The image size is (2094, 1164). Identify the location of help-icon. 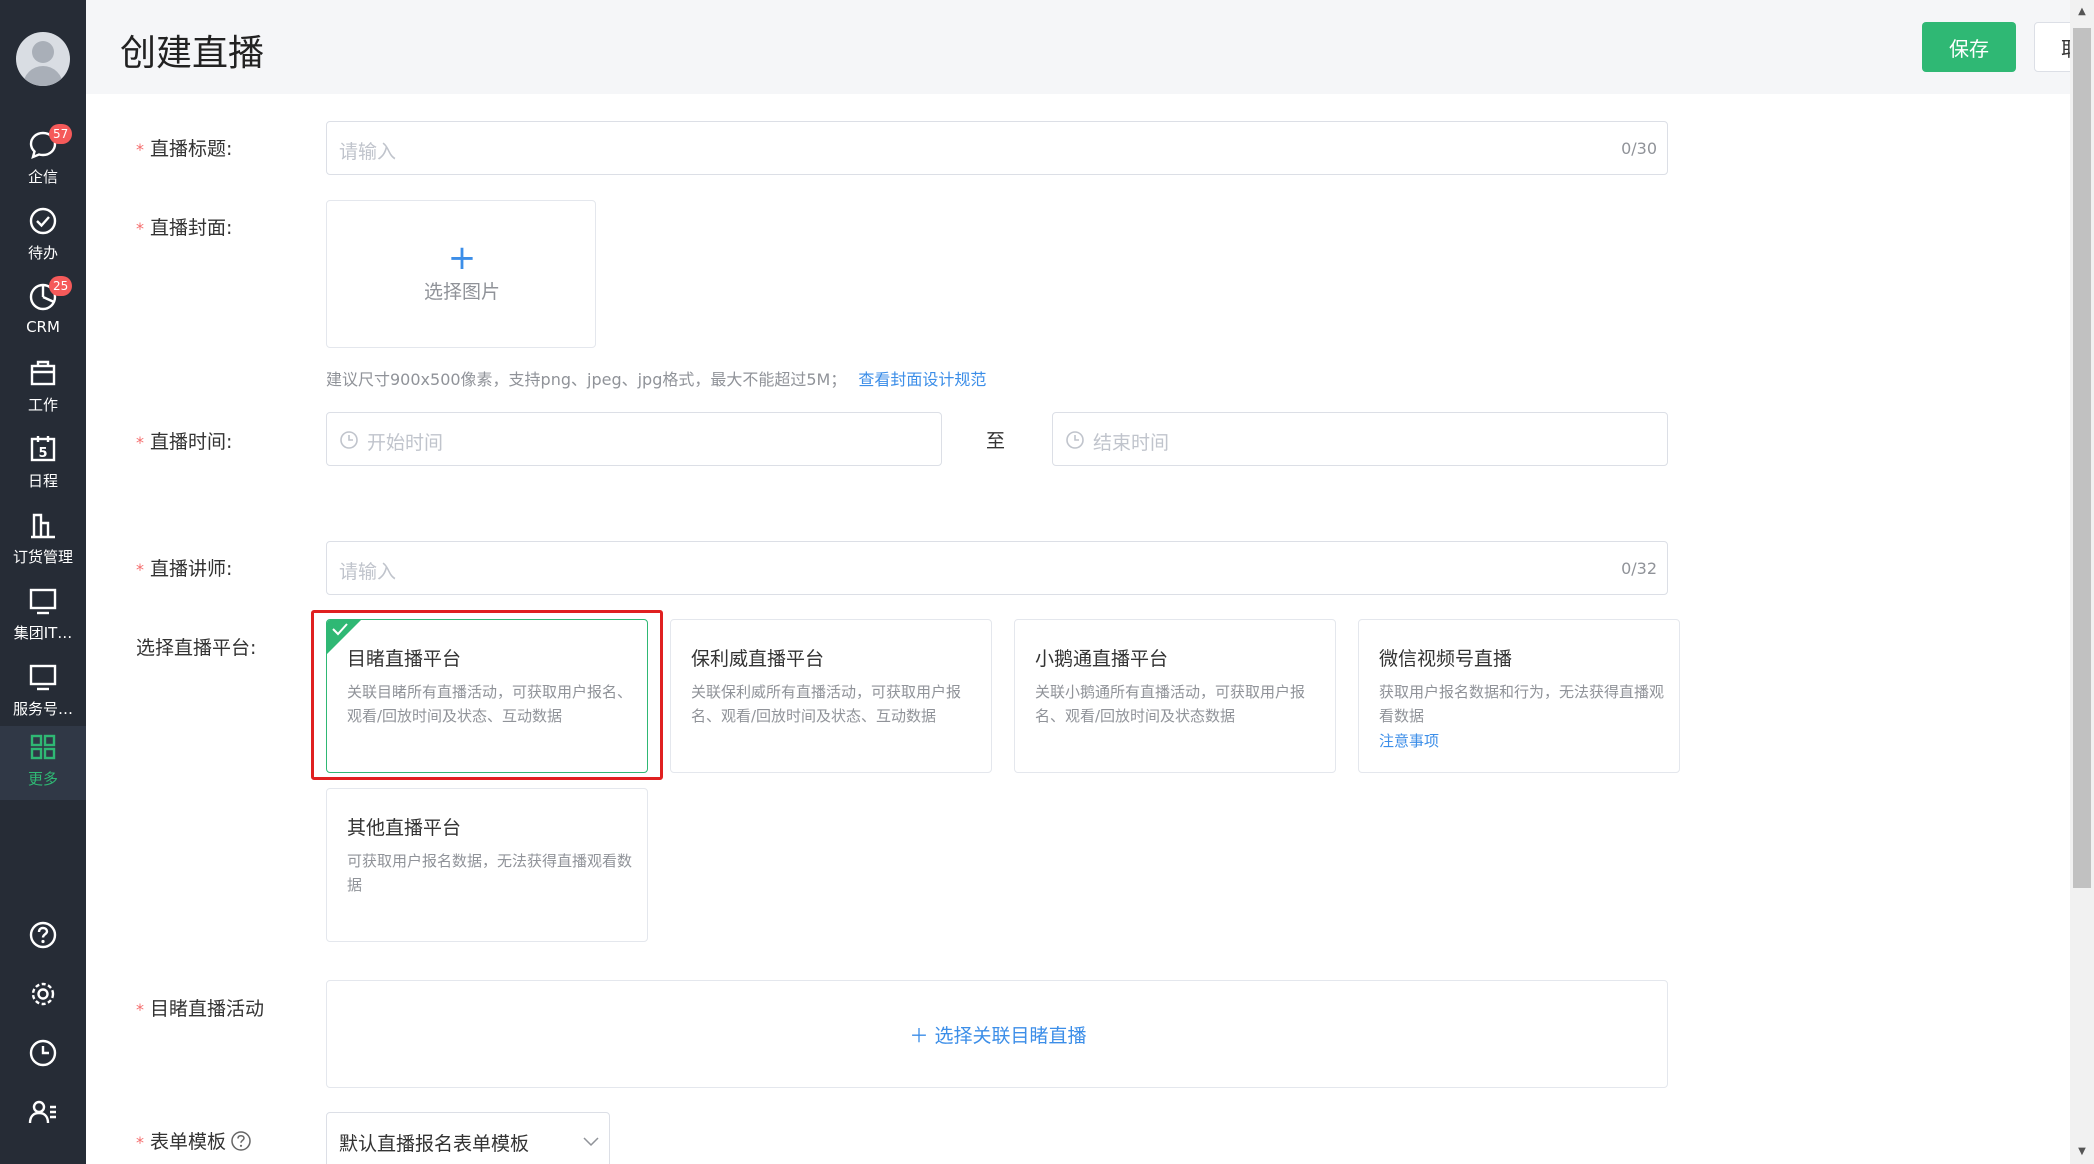
(43, 935).